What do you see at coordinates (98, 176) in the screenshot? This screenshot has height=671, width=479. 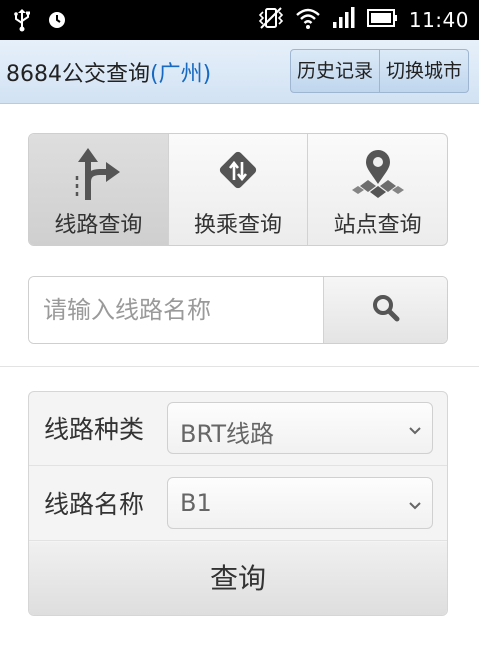 I see `route-icon` at bounding box center [98, 176].